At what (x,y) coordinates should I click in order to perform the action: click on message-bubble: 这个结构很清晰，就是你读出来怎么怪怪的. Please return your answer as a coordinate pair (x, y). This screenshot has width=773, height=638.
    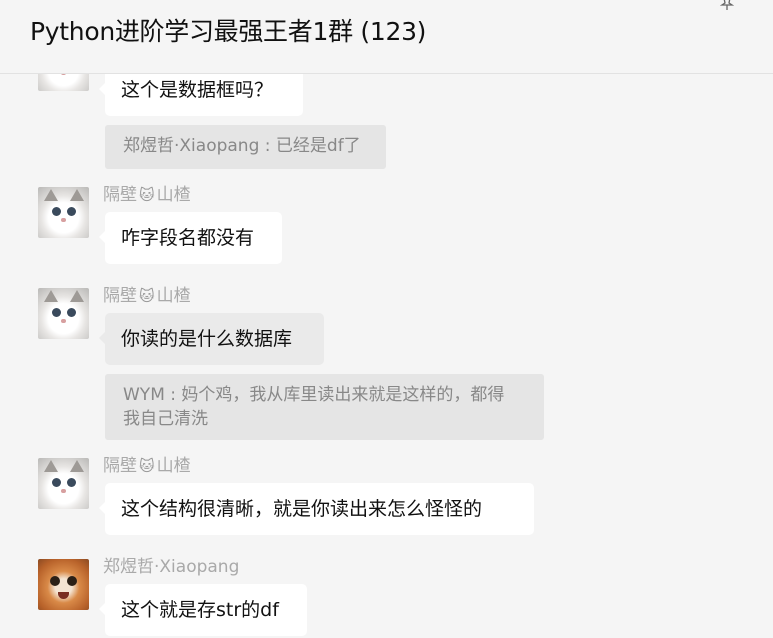
    Looking at the image, I should click on (316, 509).